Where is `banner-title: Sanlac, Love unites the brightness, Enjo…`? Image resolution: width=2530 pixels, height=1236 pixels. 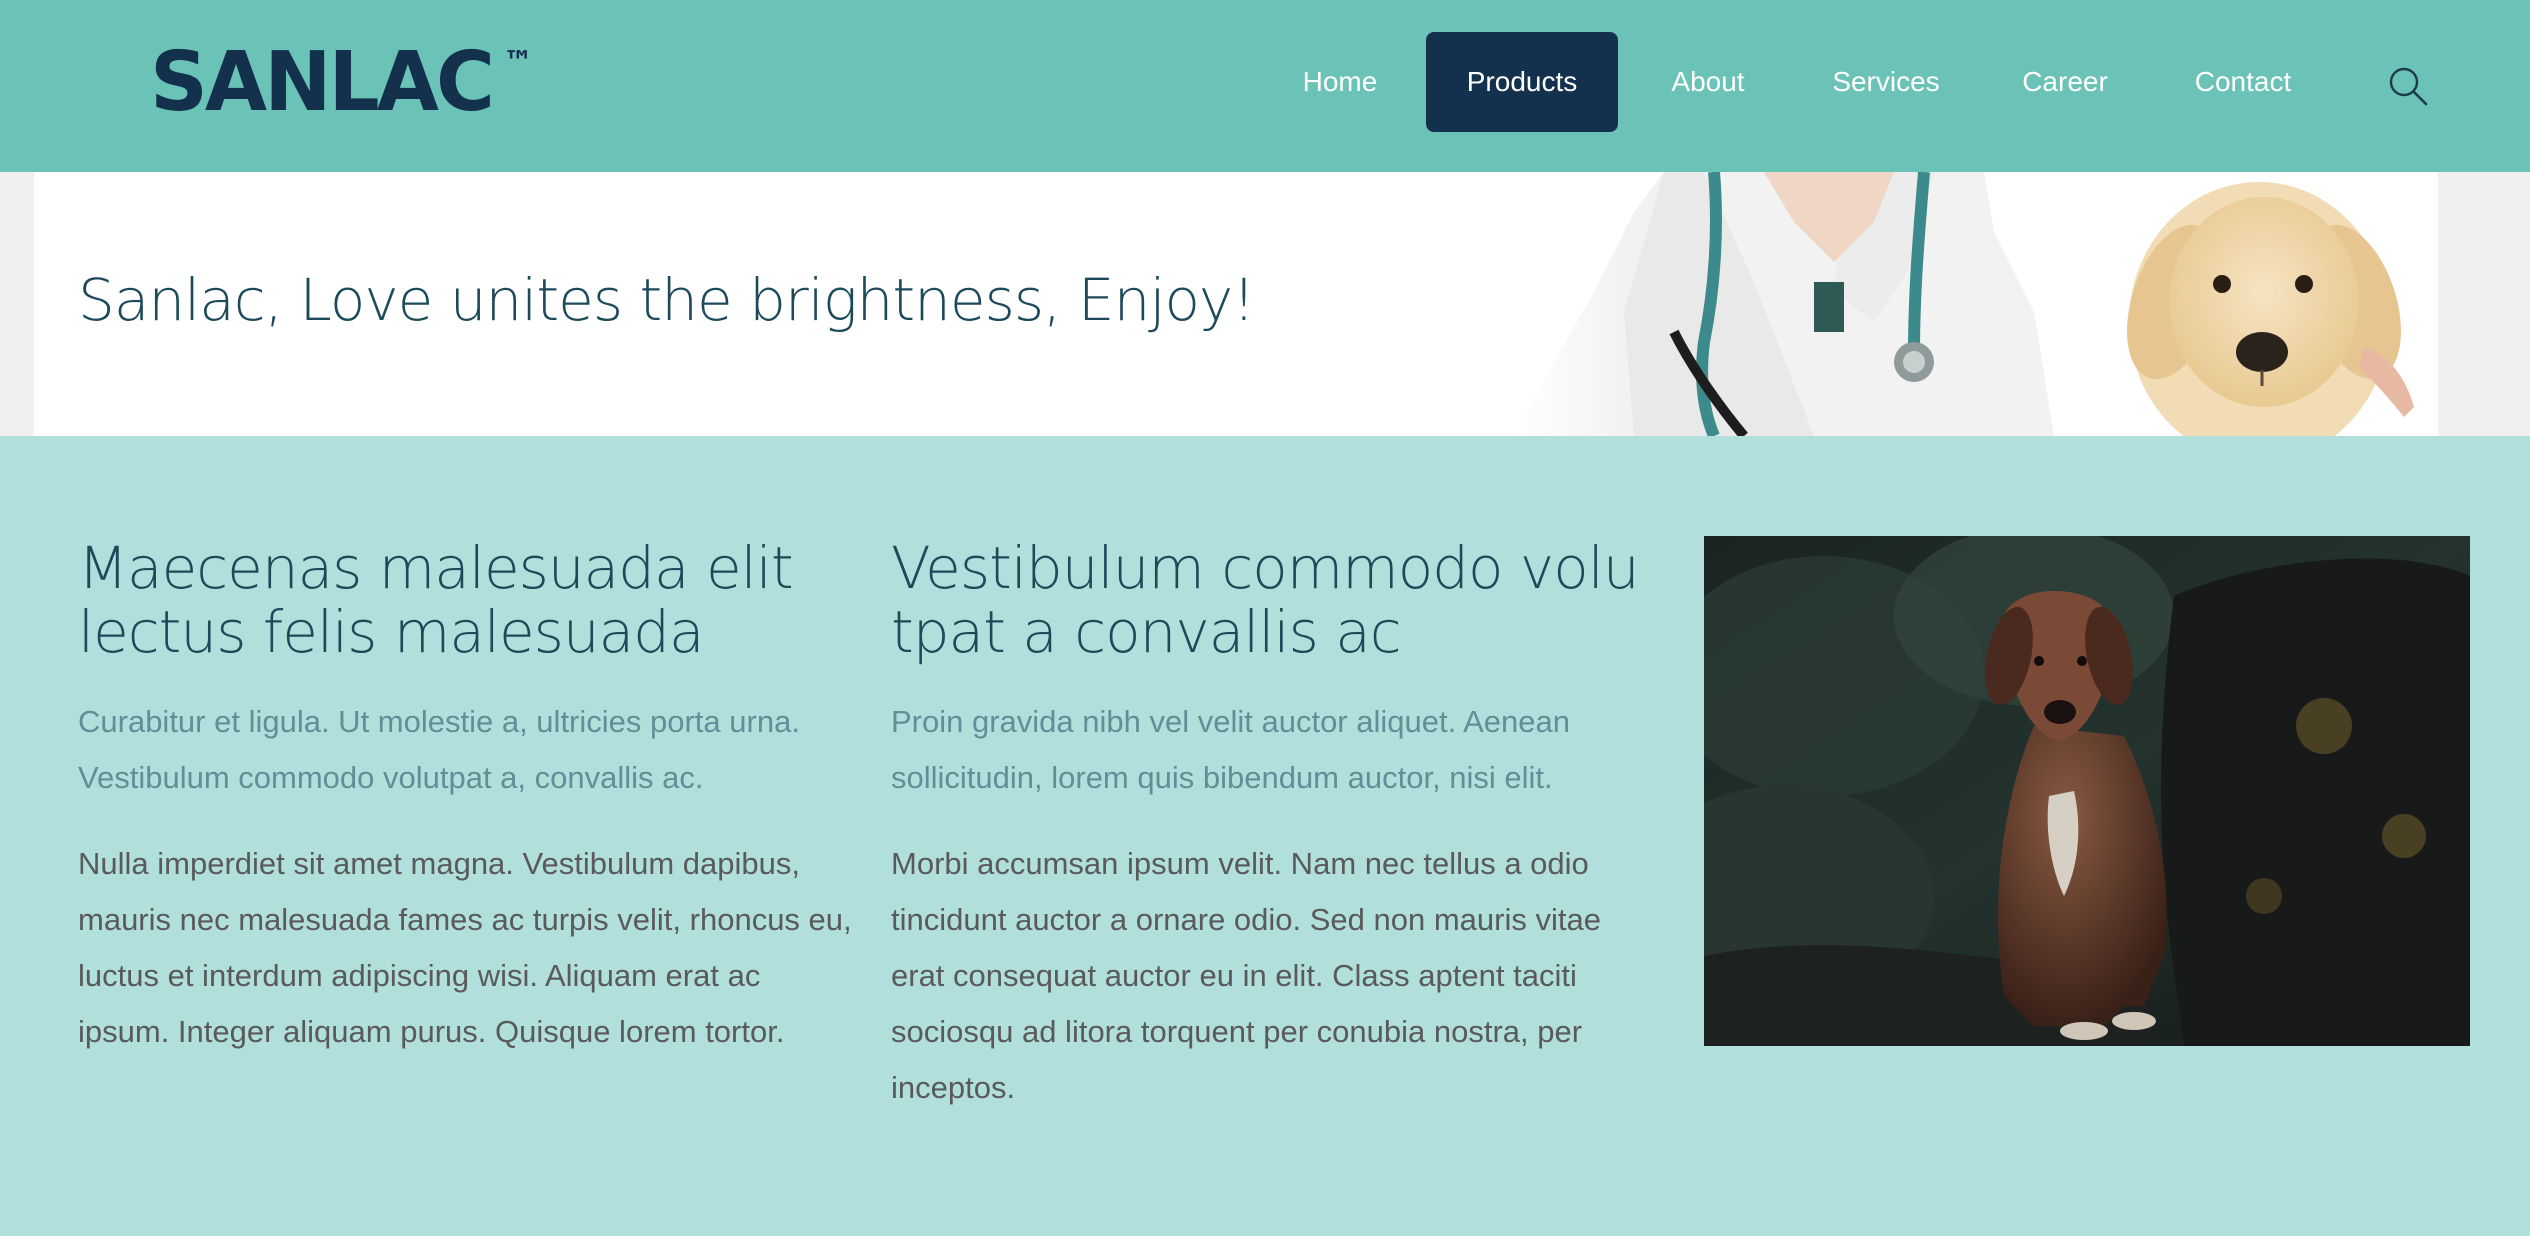 banner-title: Sanlac, Love unites the brightness, Enjo… is located at coordinates (667, 300).